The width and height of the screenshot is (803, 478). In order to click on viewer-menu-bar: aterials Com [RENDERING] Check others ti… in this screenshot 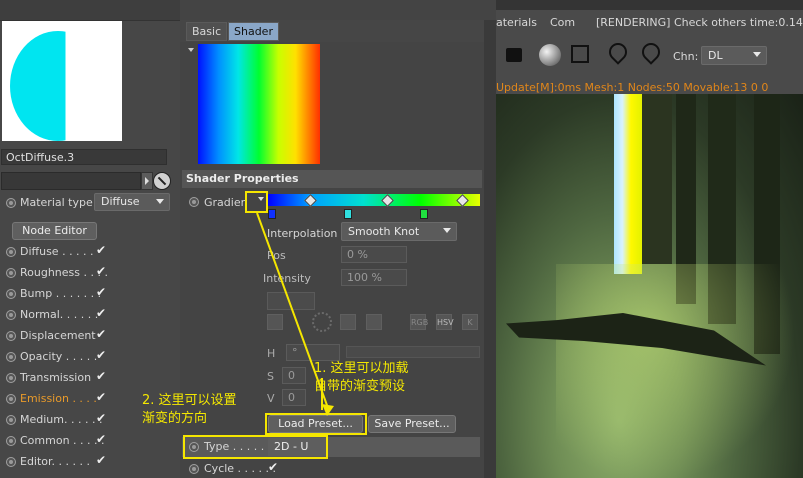, I will do `click(649, 24)`.